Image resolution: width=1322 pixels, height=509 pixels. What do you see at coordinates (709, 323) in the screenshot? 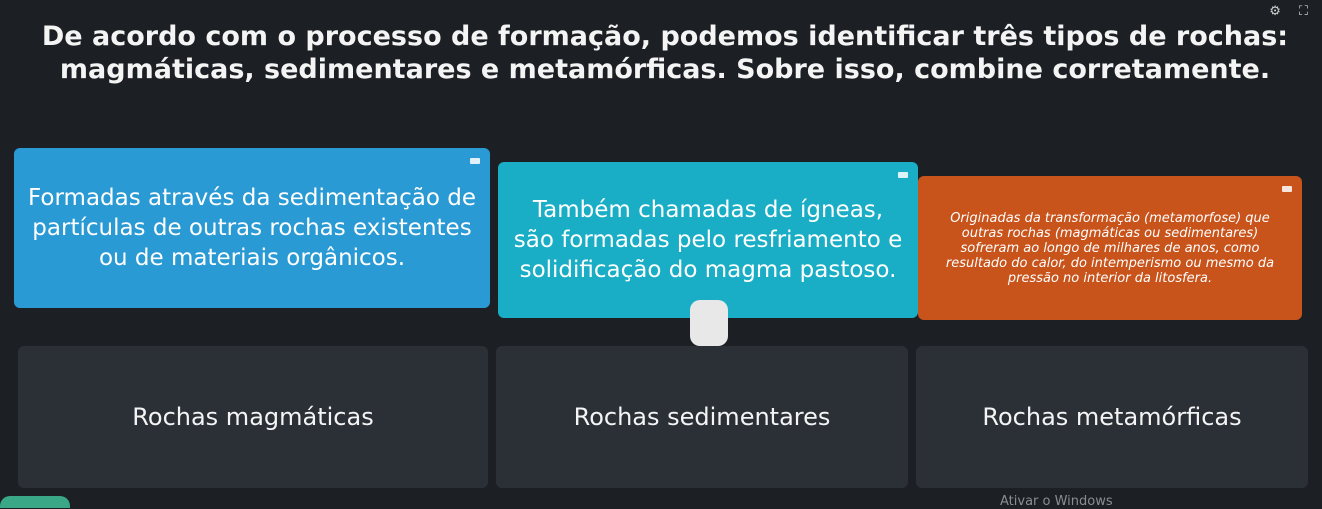
I see `hand-cursor-icon` at bounding box center [709, 323].